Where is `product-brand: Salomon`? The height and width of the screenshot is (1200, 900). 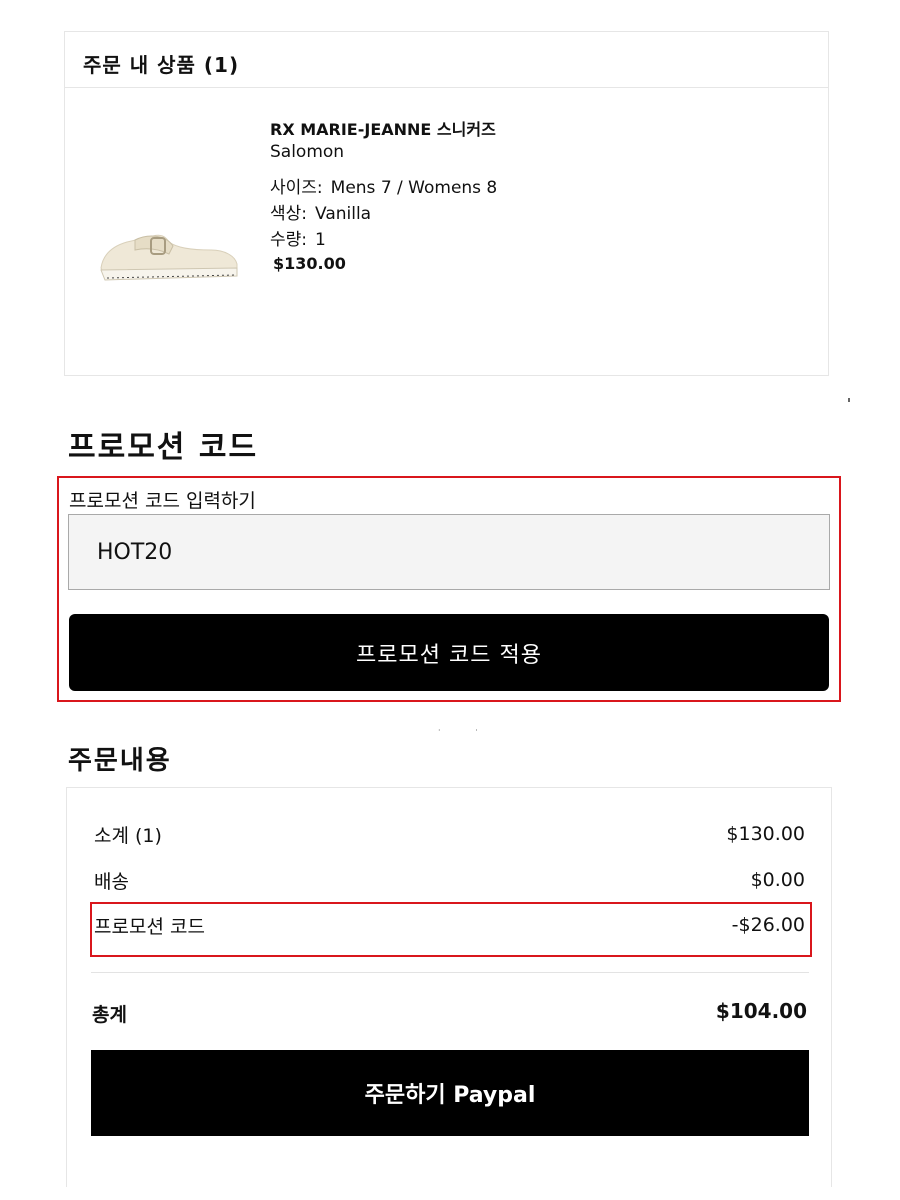
product-brand: Salomon is located at coordinates (307, 152).